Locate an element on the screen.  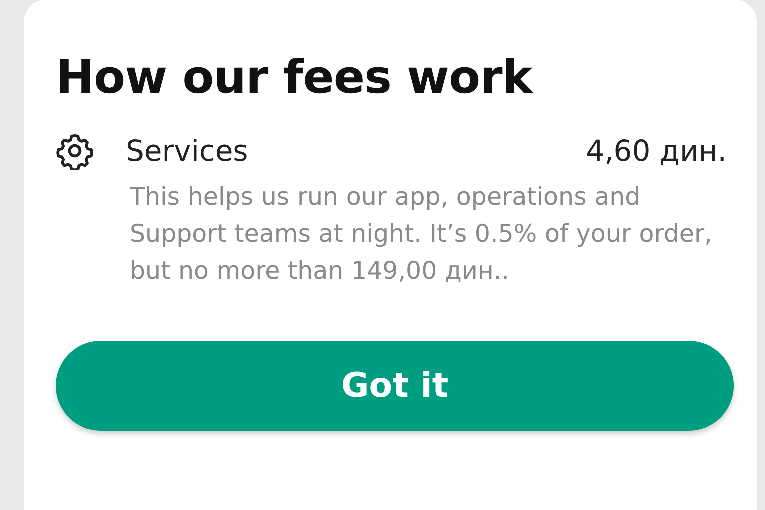
fee-name: Services is located at coordinates (188, 151).